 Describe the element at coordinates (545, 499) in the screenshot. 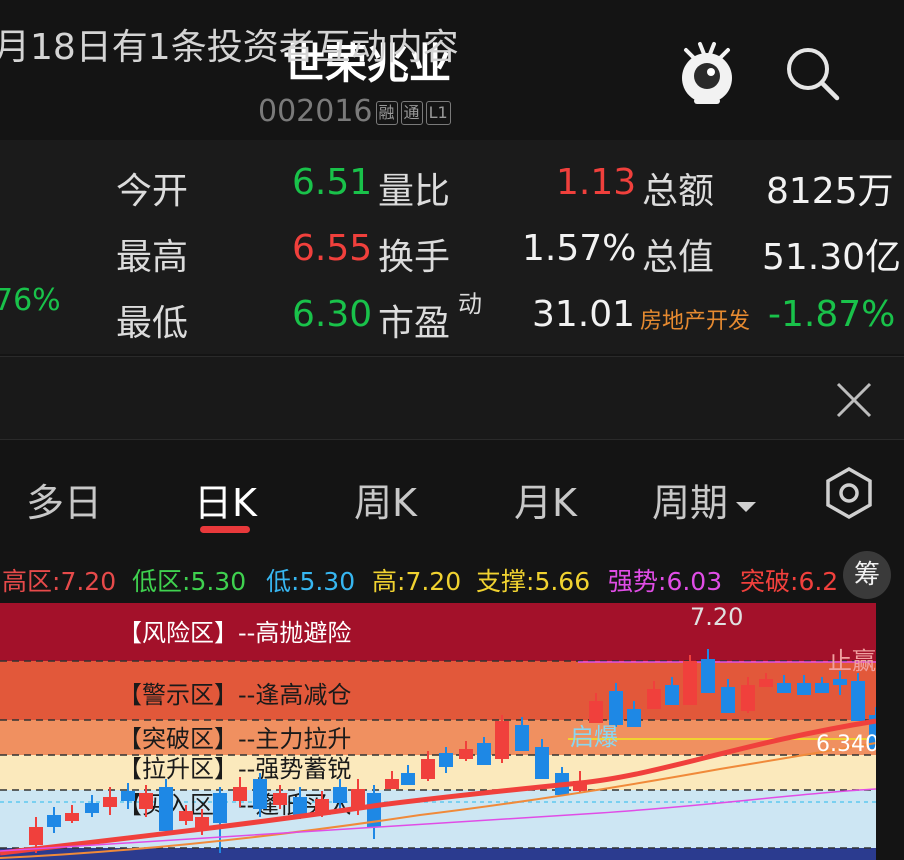

I see `tab-monthly-k: 月K` at that location.